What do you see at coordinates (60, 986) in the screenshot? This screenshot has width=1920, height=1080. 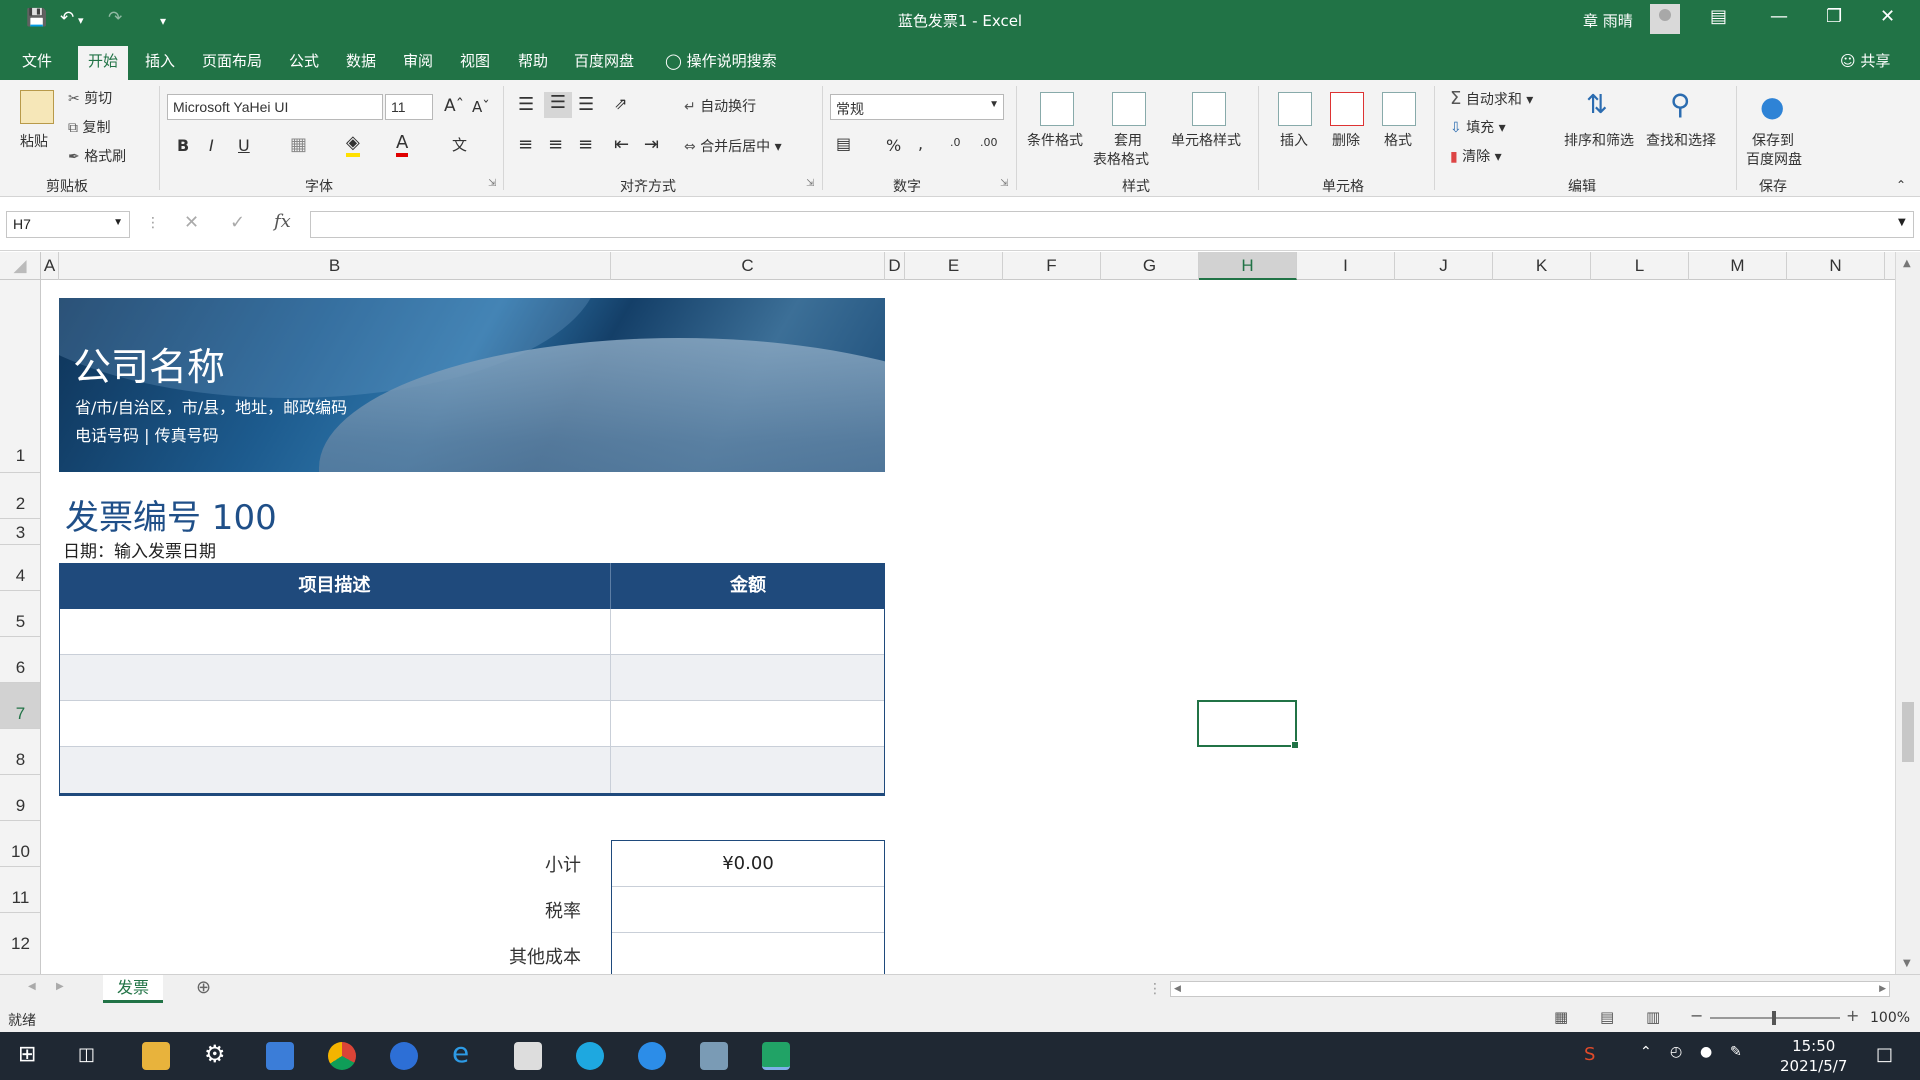 I see `next-sheet-icon: ▶` at bounding box center [60, 986].